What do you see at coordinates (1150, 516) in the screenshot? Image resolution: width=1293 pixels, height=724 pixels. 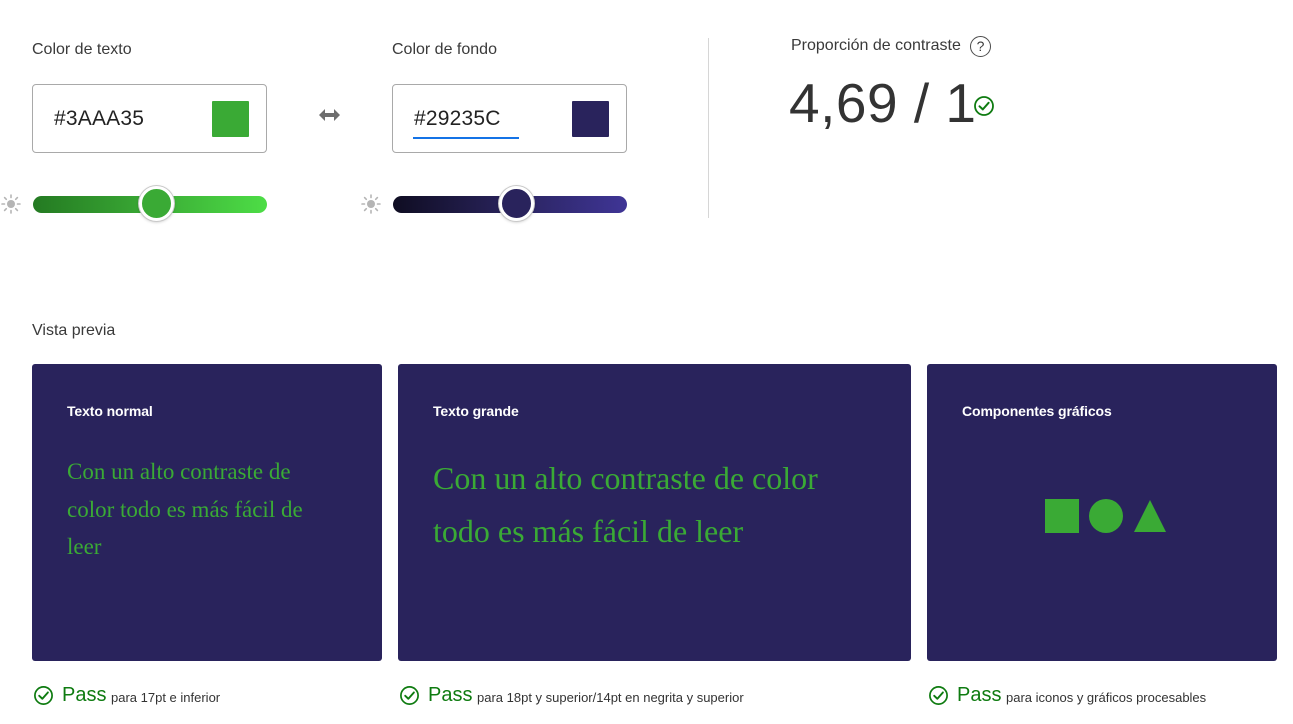 I see `triangle-shape` at bounding box center [1150, 516].